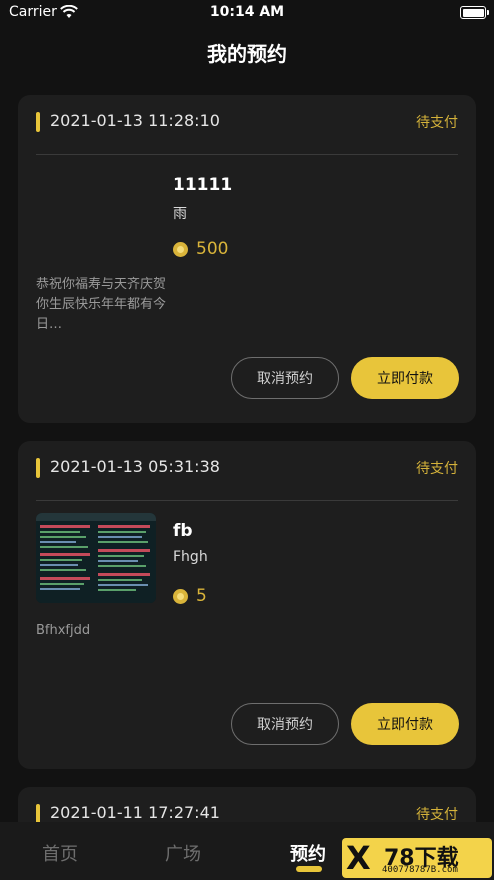  What do you see at coordinates (212, 249) in the screenshot?
I see `order-price: 500` at bounding box center [212, 249].